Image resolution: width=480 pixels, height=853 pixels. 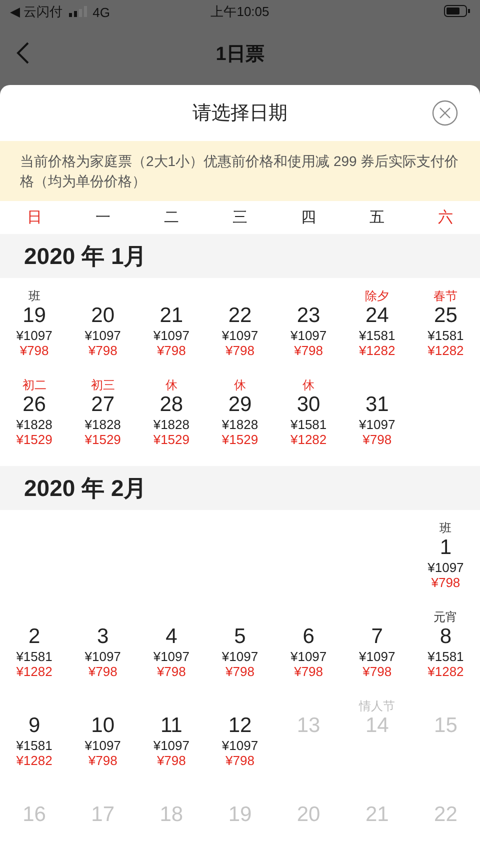 What do you see at coordinates (102, 385) in the screenshot?
I see `day-tag: 初三` at bounding box center [102, 385].